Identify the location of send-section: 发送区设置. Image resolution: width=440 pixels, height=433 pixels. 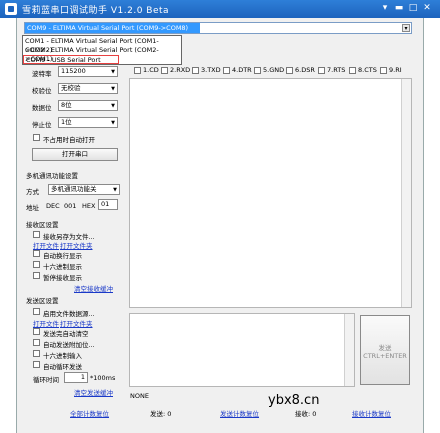
(42, 301).